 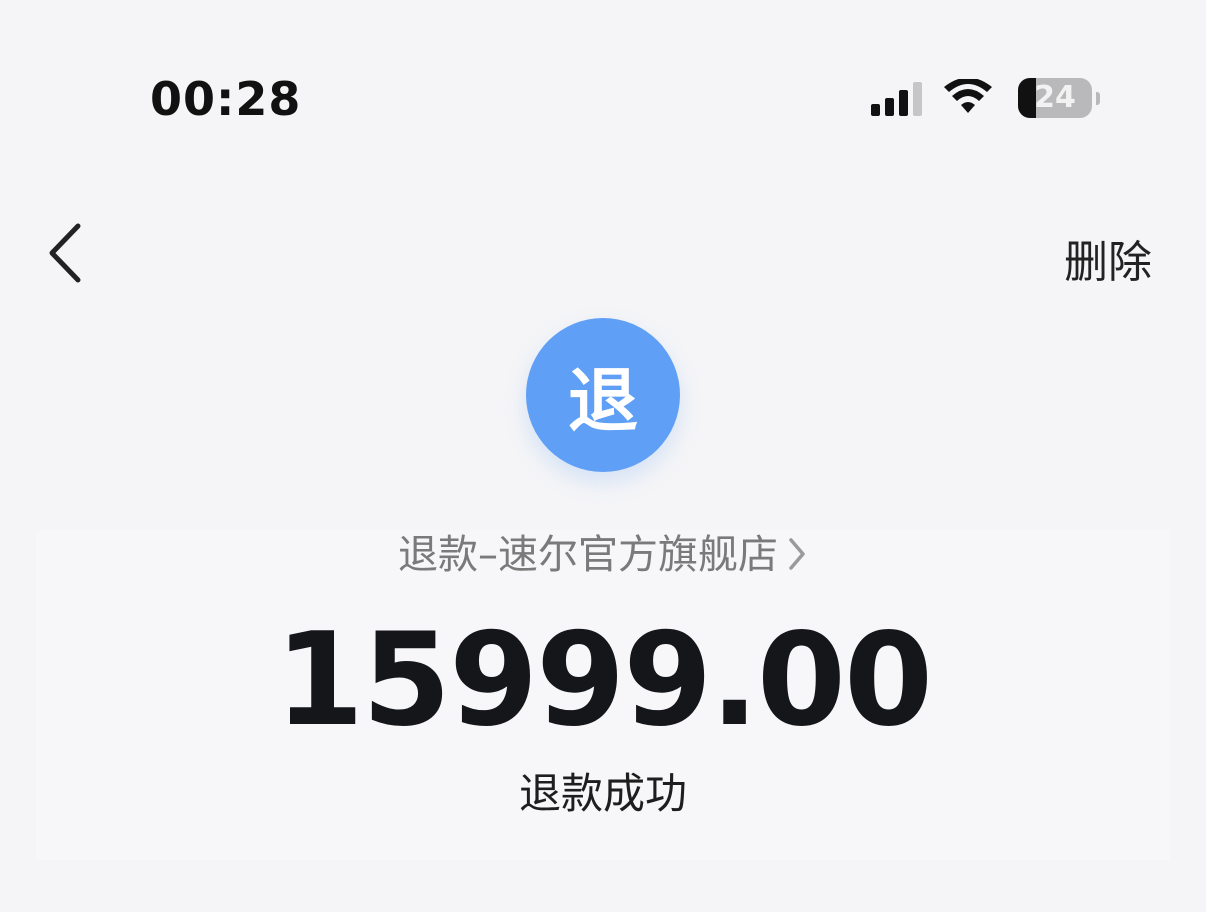 I want to click on merchant-link: 退款–速尔官方旗舰店, so click(x=603, y=551).